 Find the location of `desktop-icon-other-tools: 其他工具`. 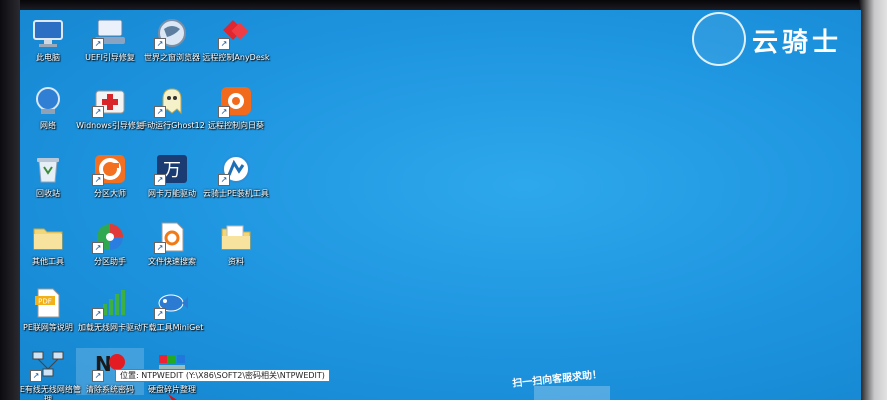

desktop-icon-other-tools: 其他工具 is located at coordinates (51, 243).